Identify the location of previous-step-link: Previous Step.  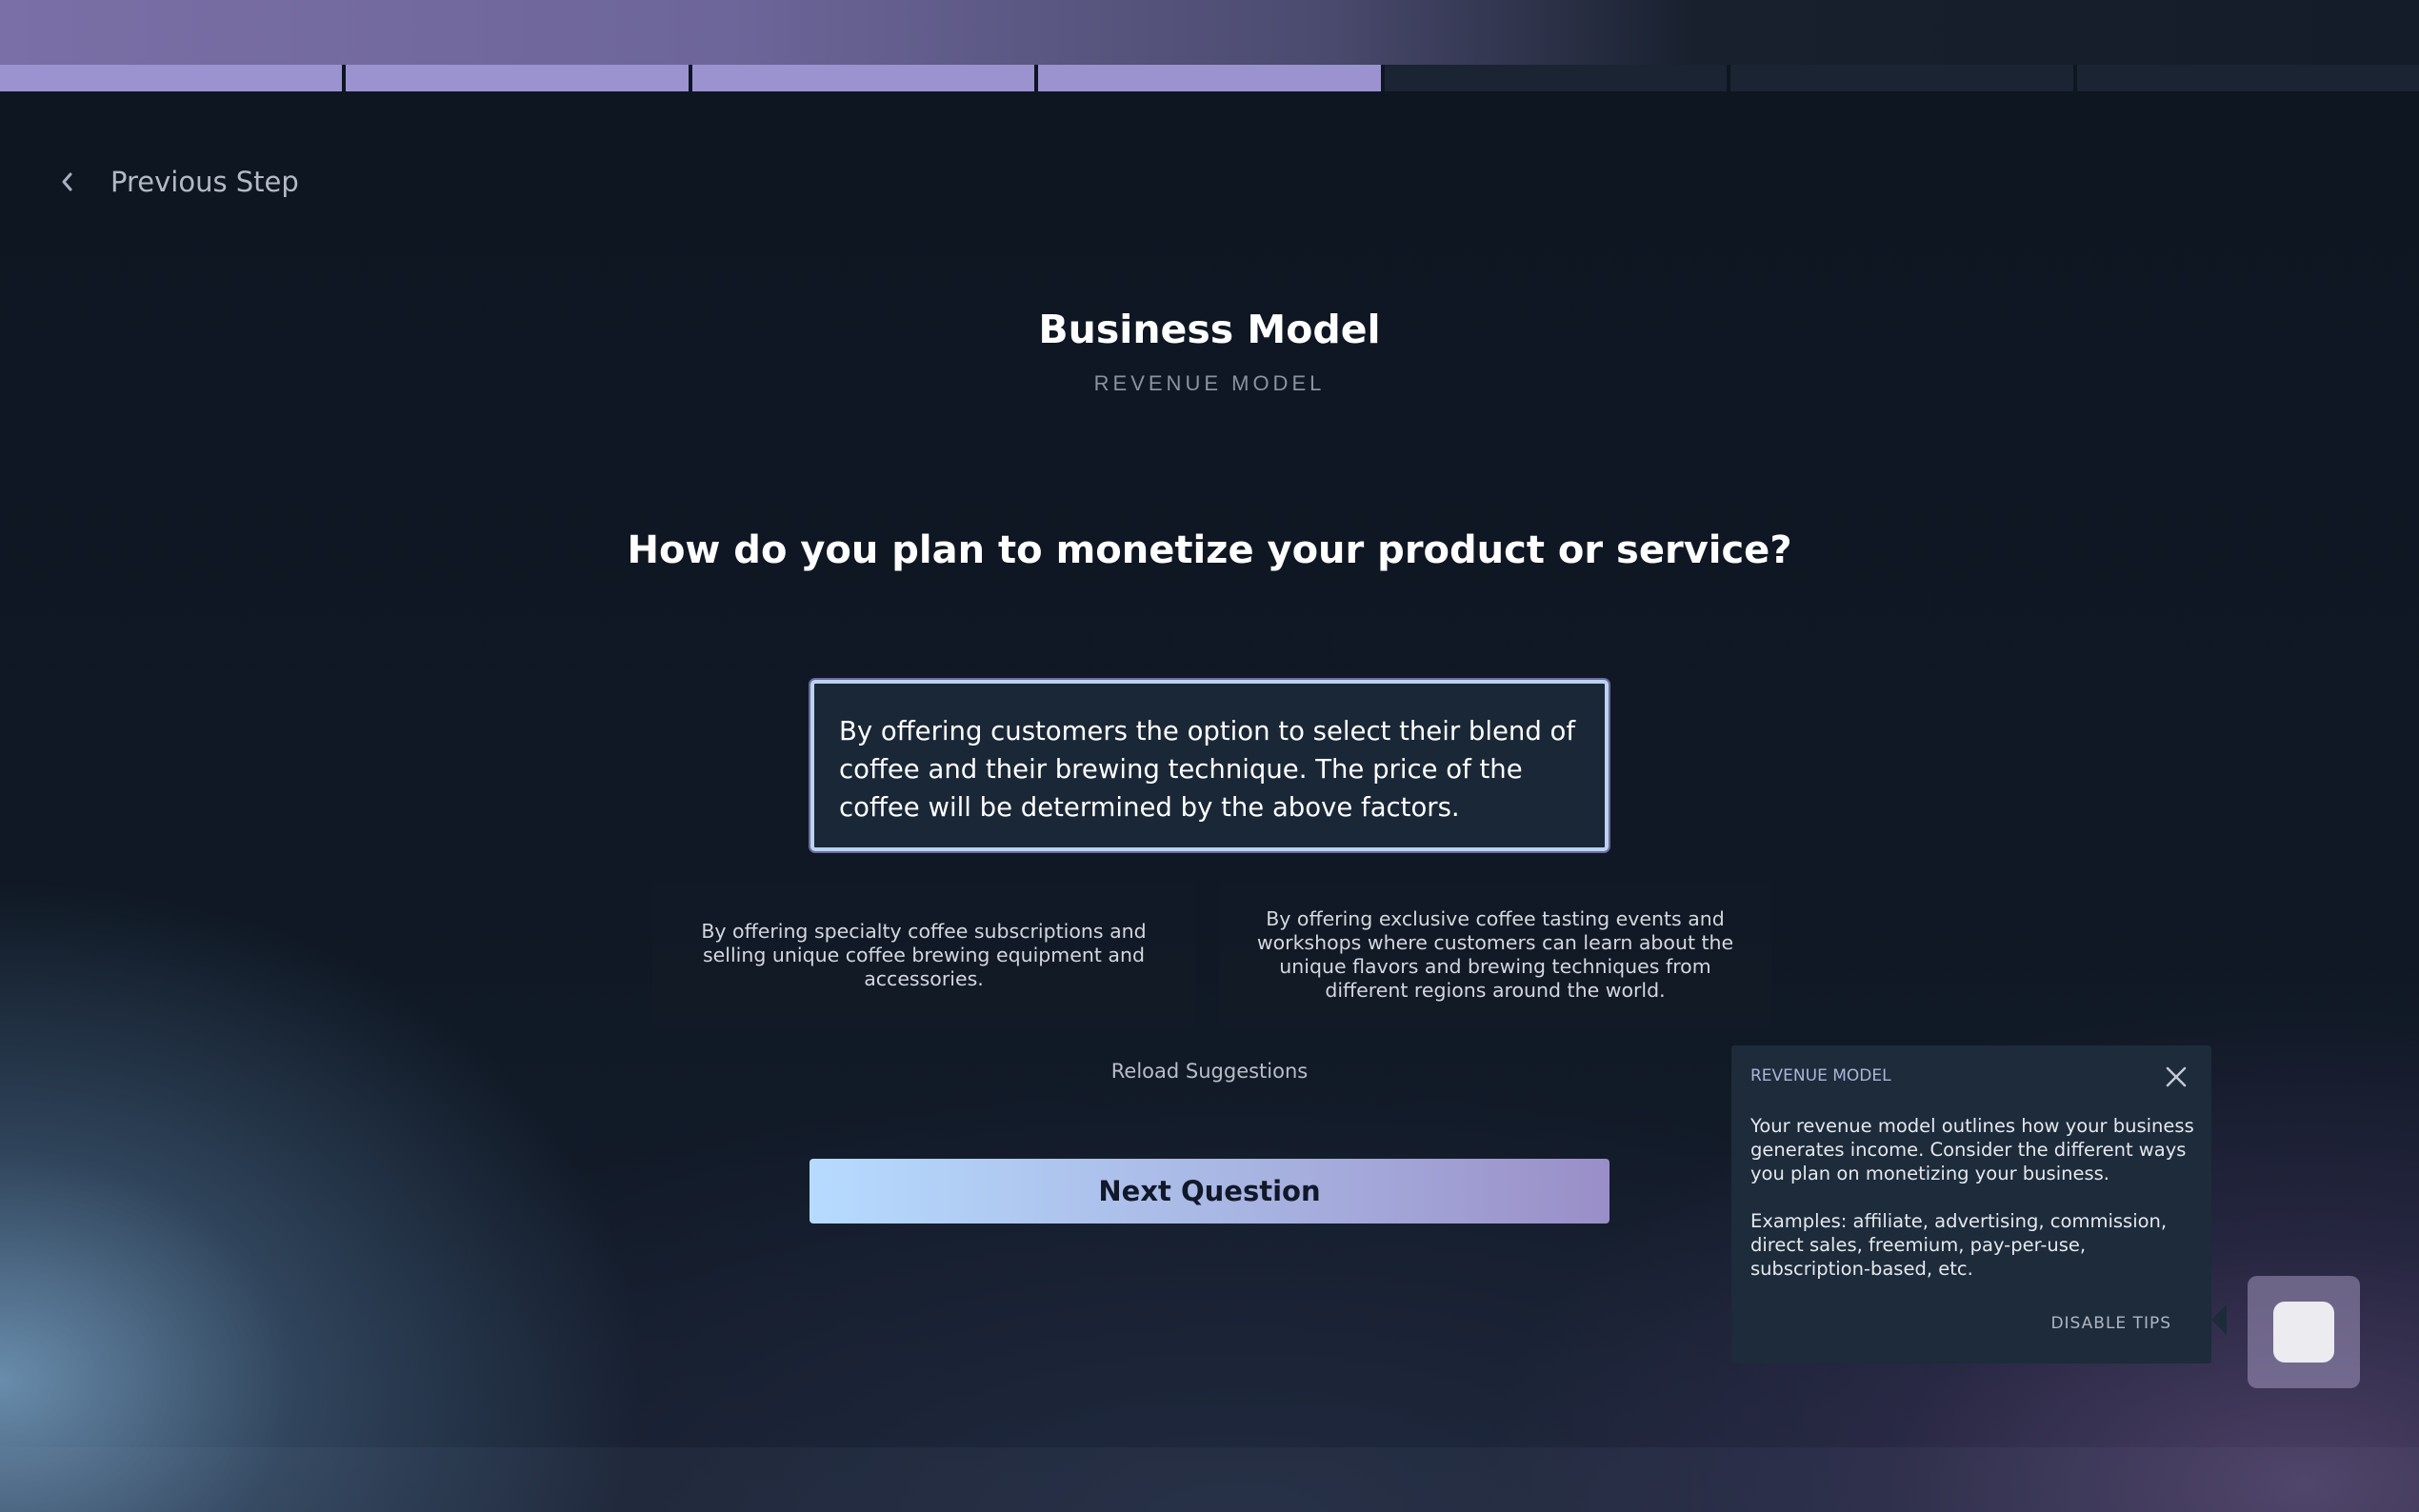
(176, 182).